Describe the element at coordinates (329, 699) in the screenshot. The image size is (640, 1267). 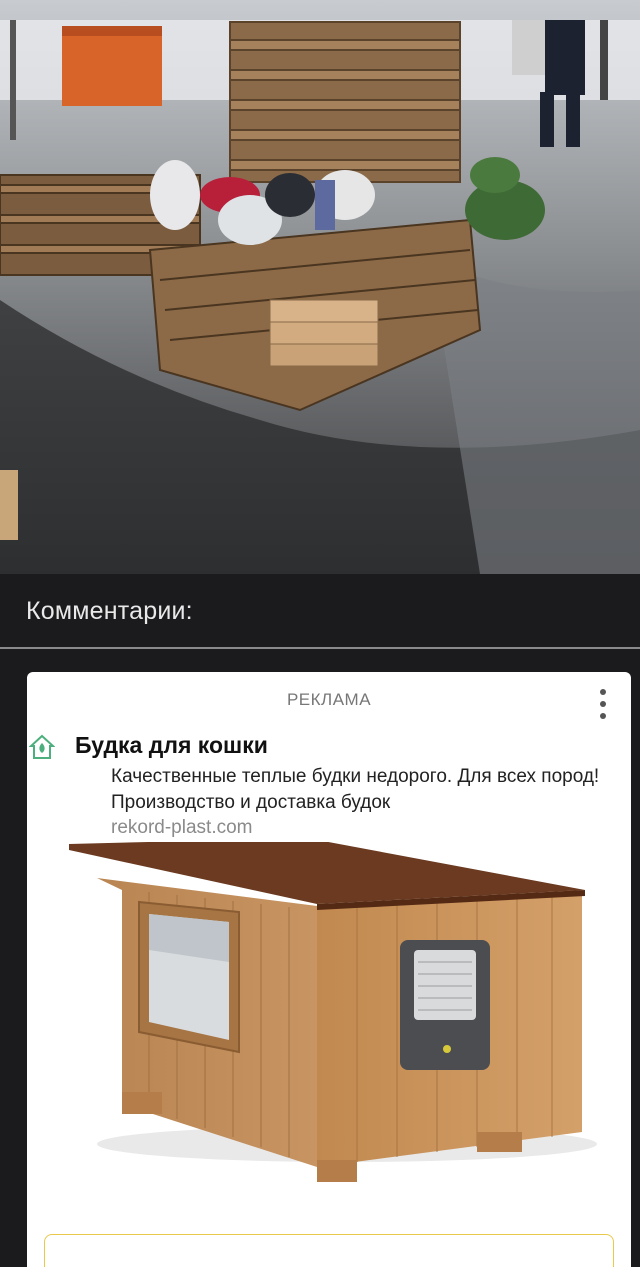
I see `ad-label: РЕКЛАМА` at that location.